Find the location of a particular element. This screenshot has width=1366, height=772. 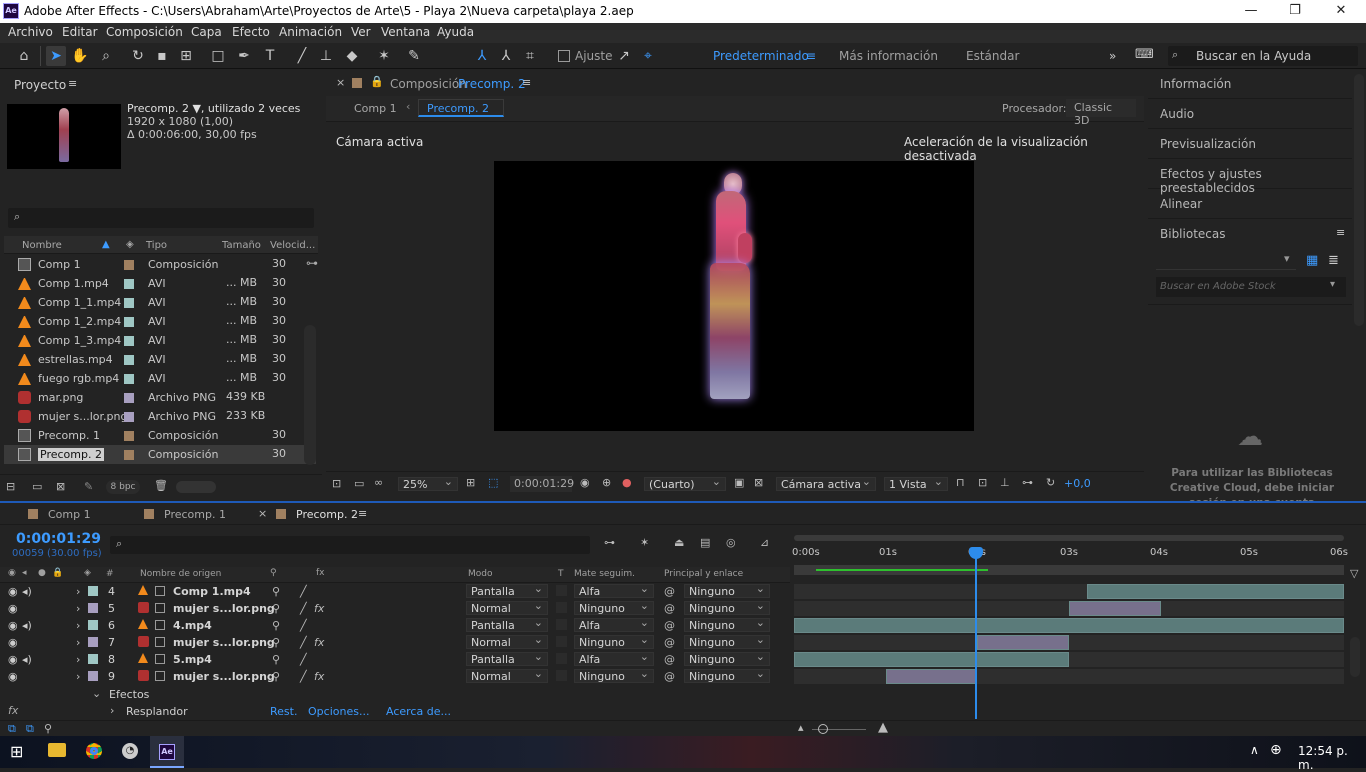

motion-blur-icon: ◎ is located at coordinates (731, 542).